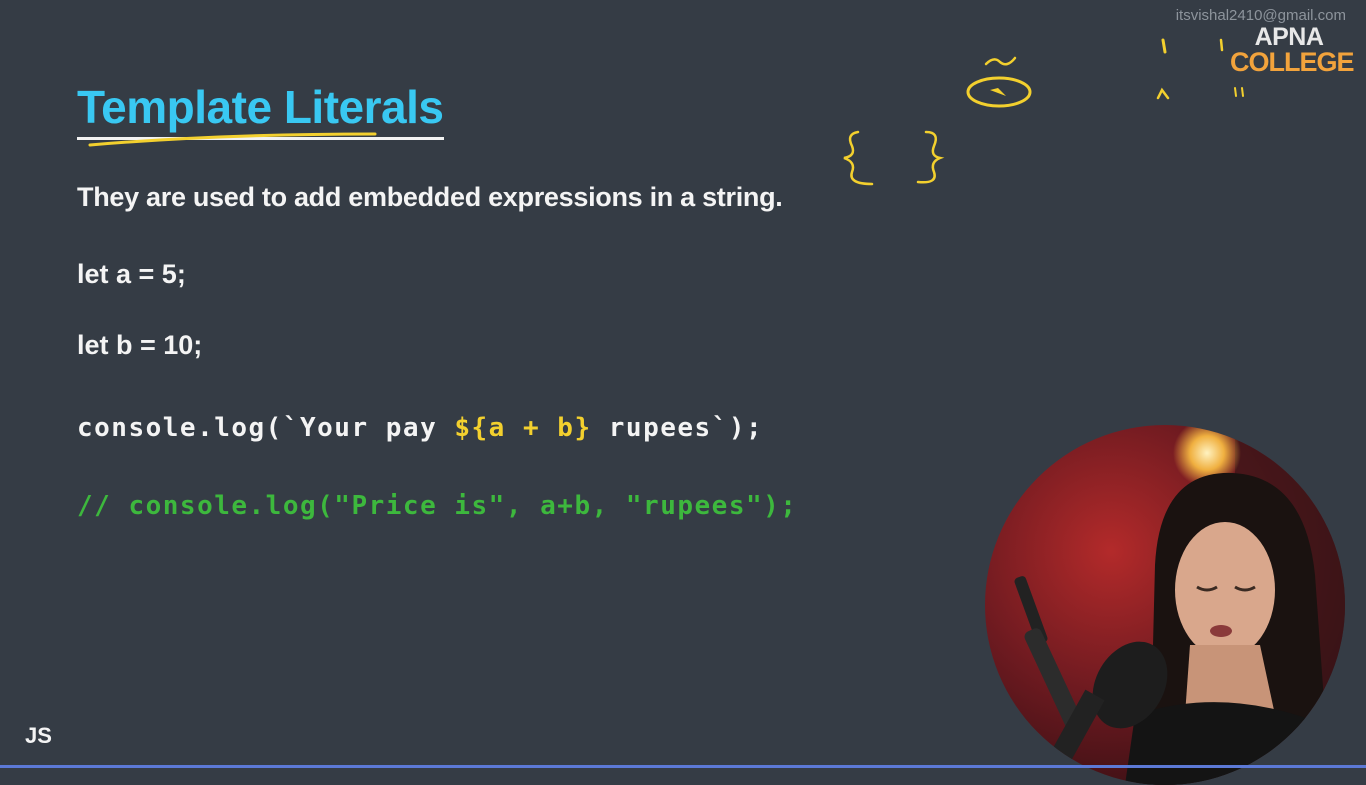 The width and height of the screenshot is (1366, 785). I want to click on presenter-video-frame, so click(1165, 605).